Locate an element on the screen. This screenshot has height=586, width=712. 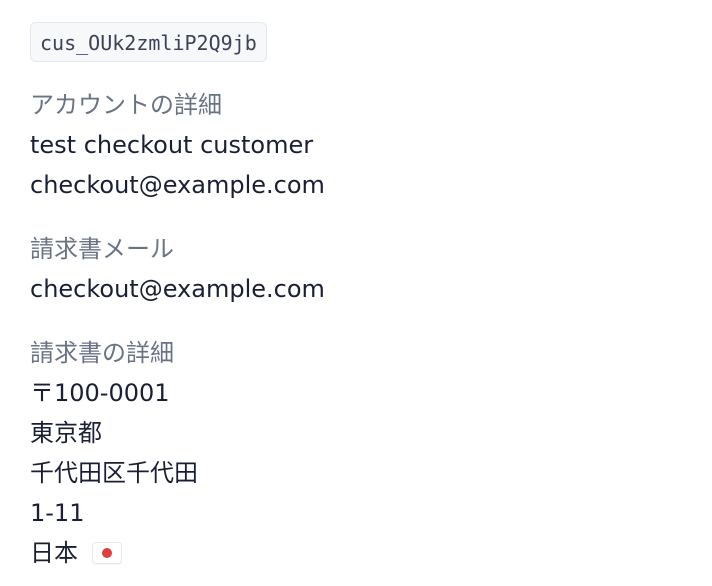
invoice-email-section: 請求書メール checkout@example.com is located at coordinates (360, 269).